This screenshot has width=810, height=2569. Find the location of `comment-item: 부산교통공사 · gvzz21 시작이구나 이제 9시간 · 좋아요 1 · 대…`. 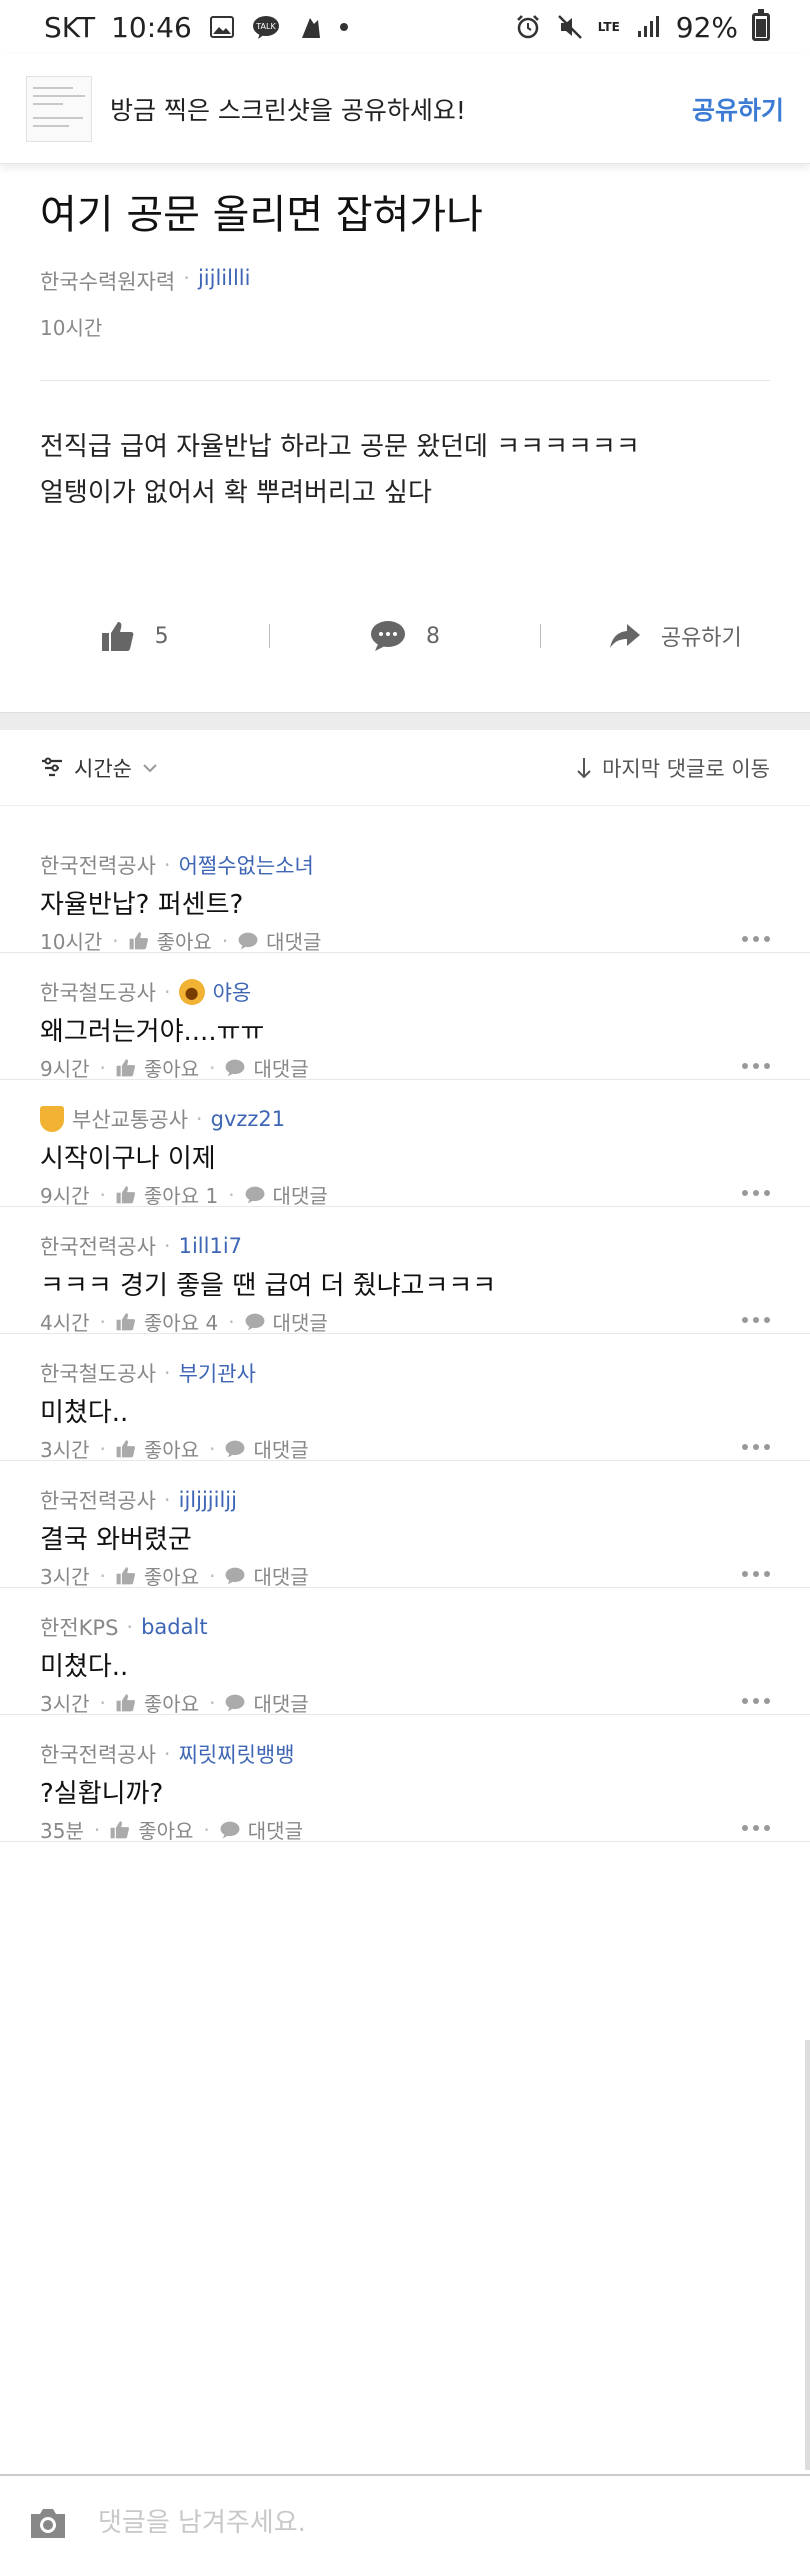

comment-item: 부산교통공사 · gvzz21 시작이구나 이제 9시간 · 좋아요 1 · 대… is located at coordinates (405, 1144).